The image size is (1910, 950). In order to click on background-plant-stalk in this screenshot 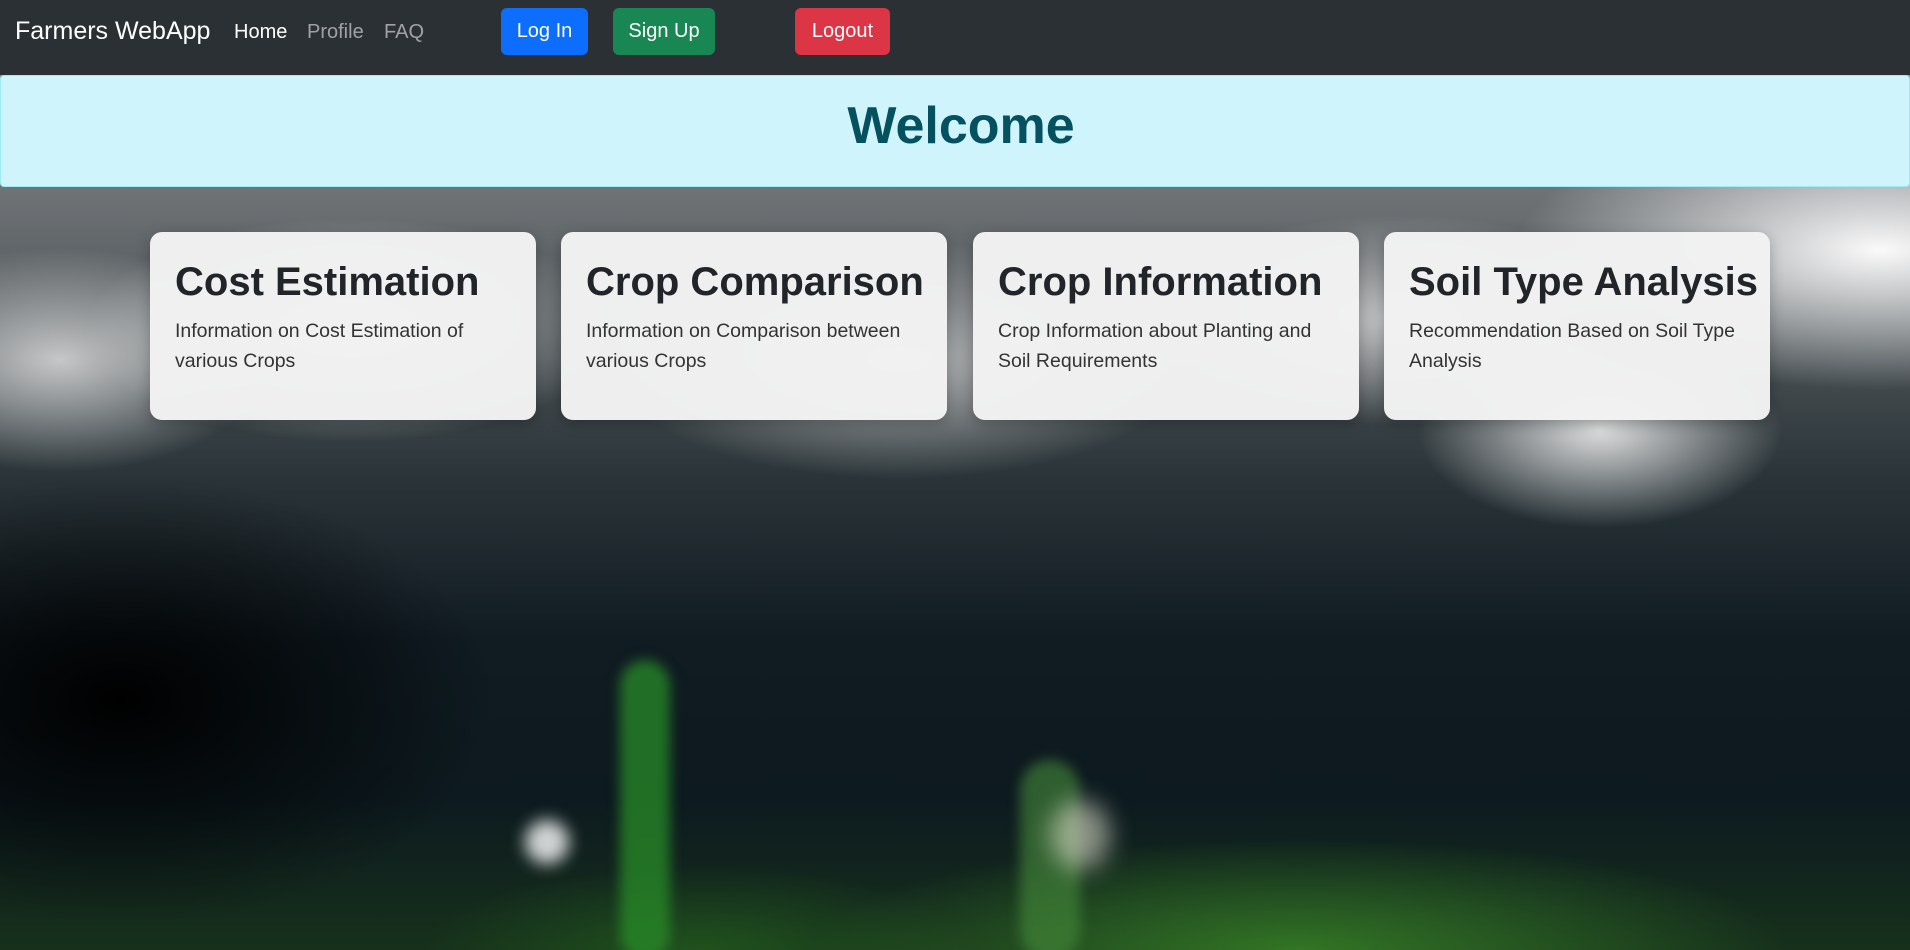, I will do `click(645, 805)`.